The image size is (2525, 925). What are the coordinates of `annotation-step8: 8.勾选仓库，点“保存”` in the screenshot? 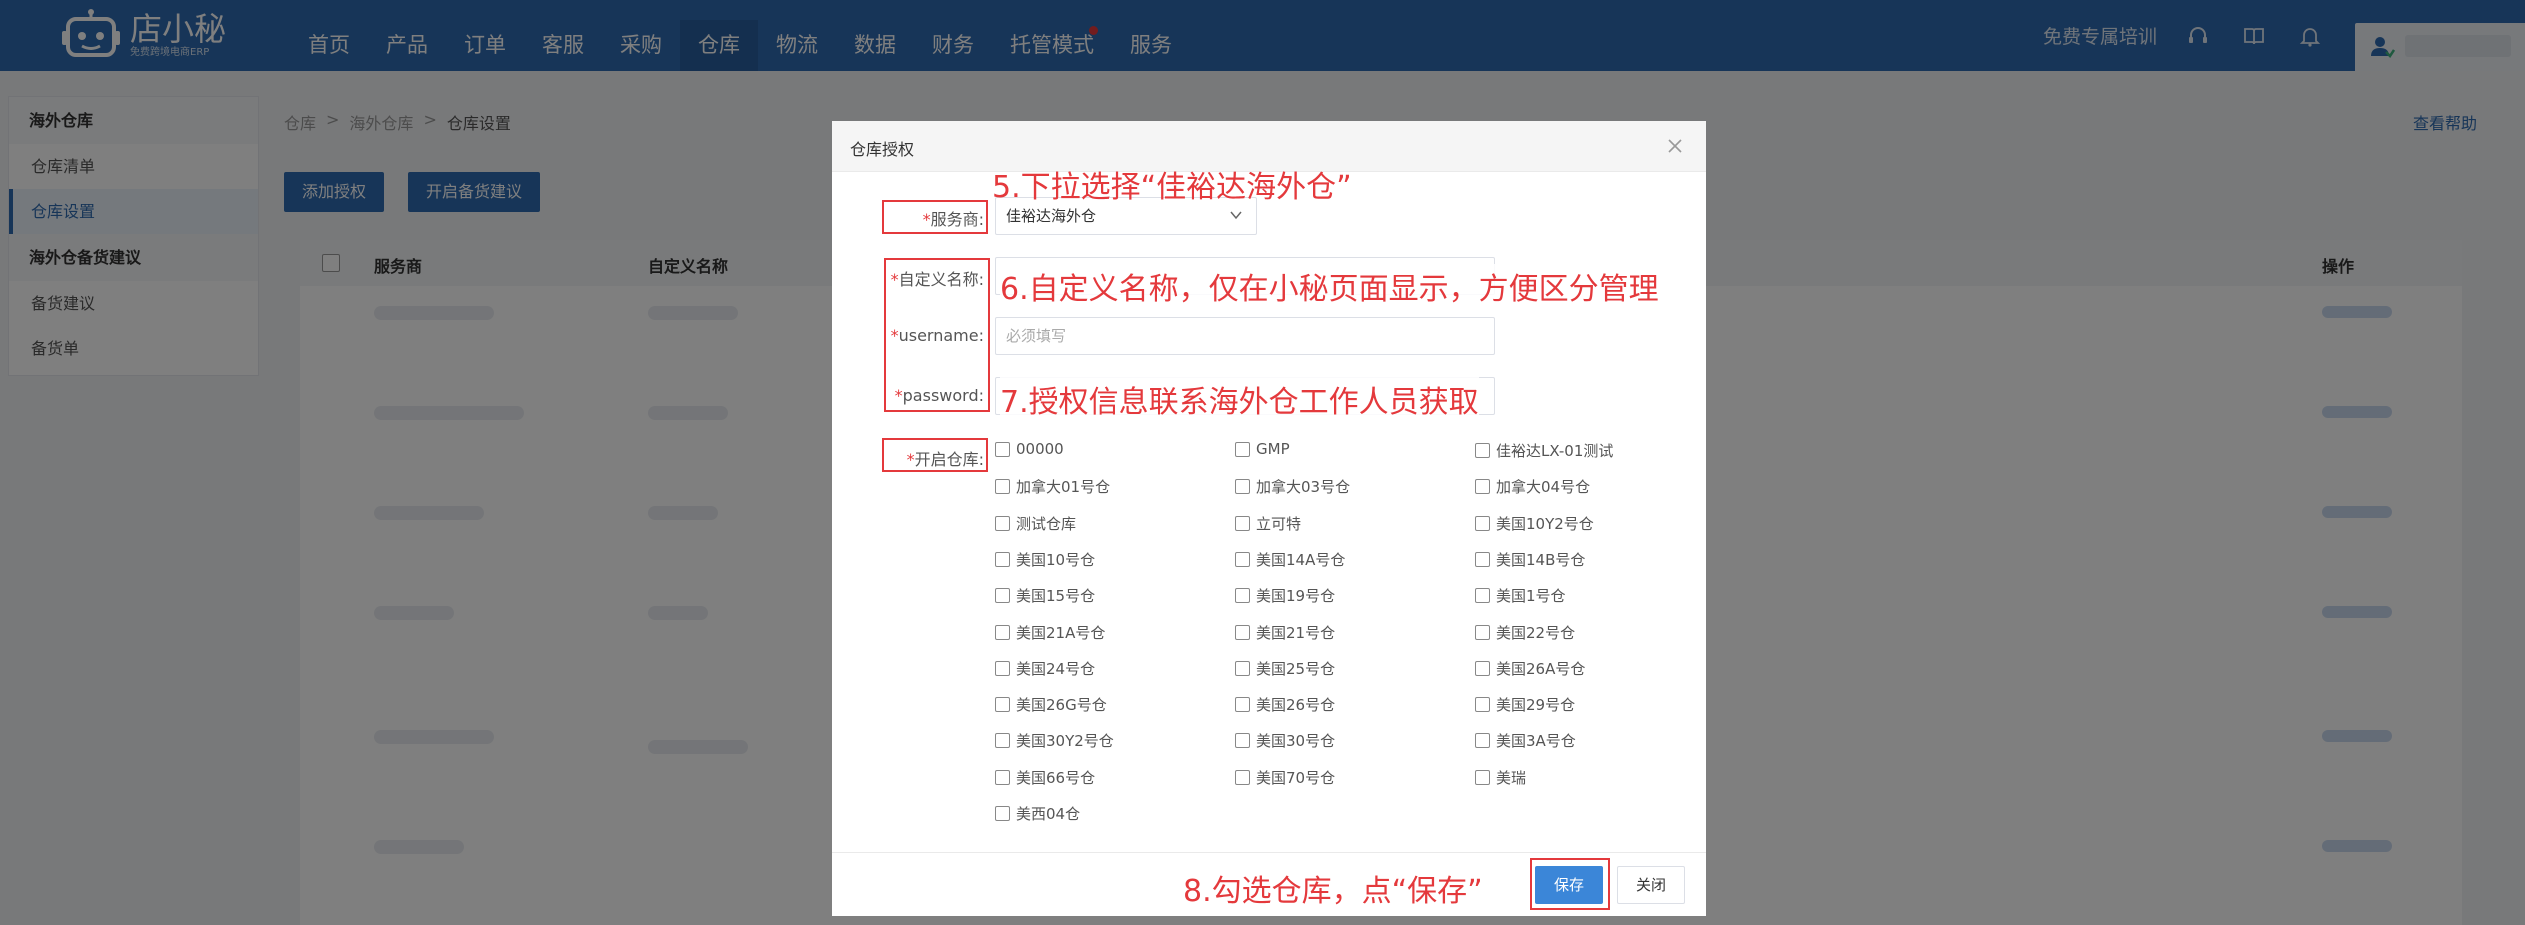 It's located at (1333, 891).